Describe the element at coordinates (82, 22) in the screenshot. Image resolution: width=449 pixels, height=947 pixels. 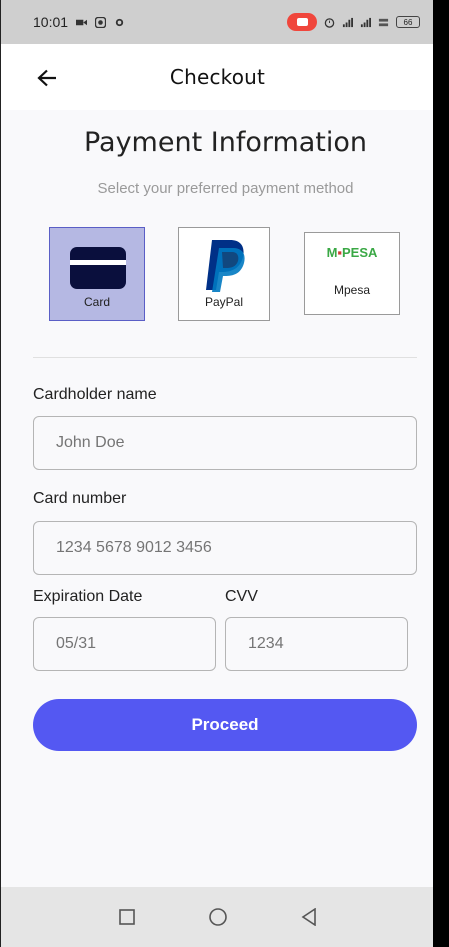
I see `video-icon` at that location.